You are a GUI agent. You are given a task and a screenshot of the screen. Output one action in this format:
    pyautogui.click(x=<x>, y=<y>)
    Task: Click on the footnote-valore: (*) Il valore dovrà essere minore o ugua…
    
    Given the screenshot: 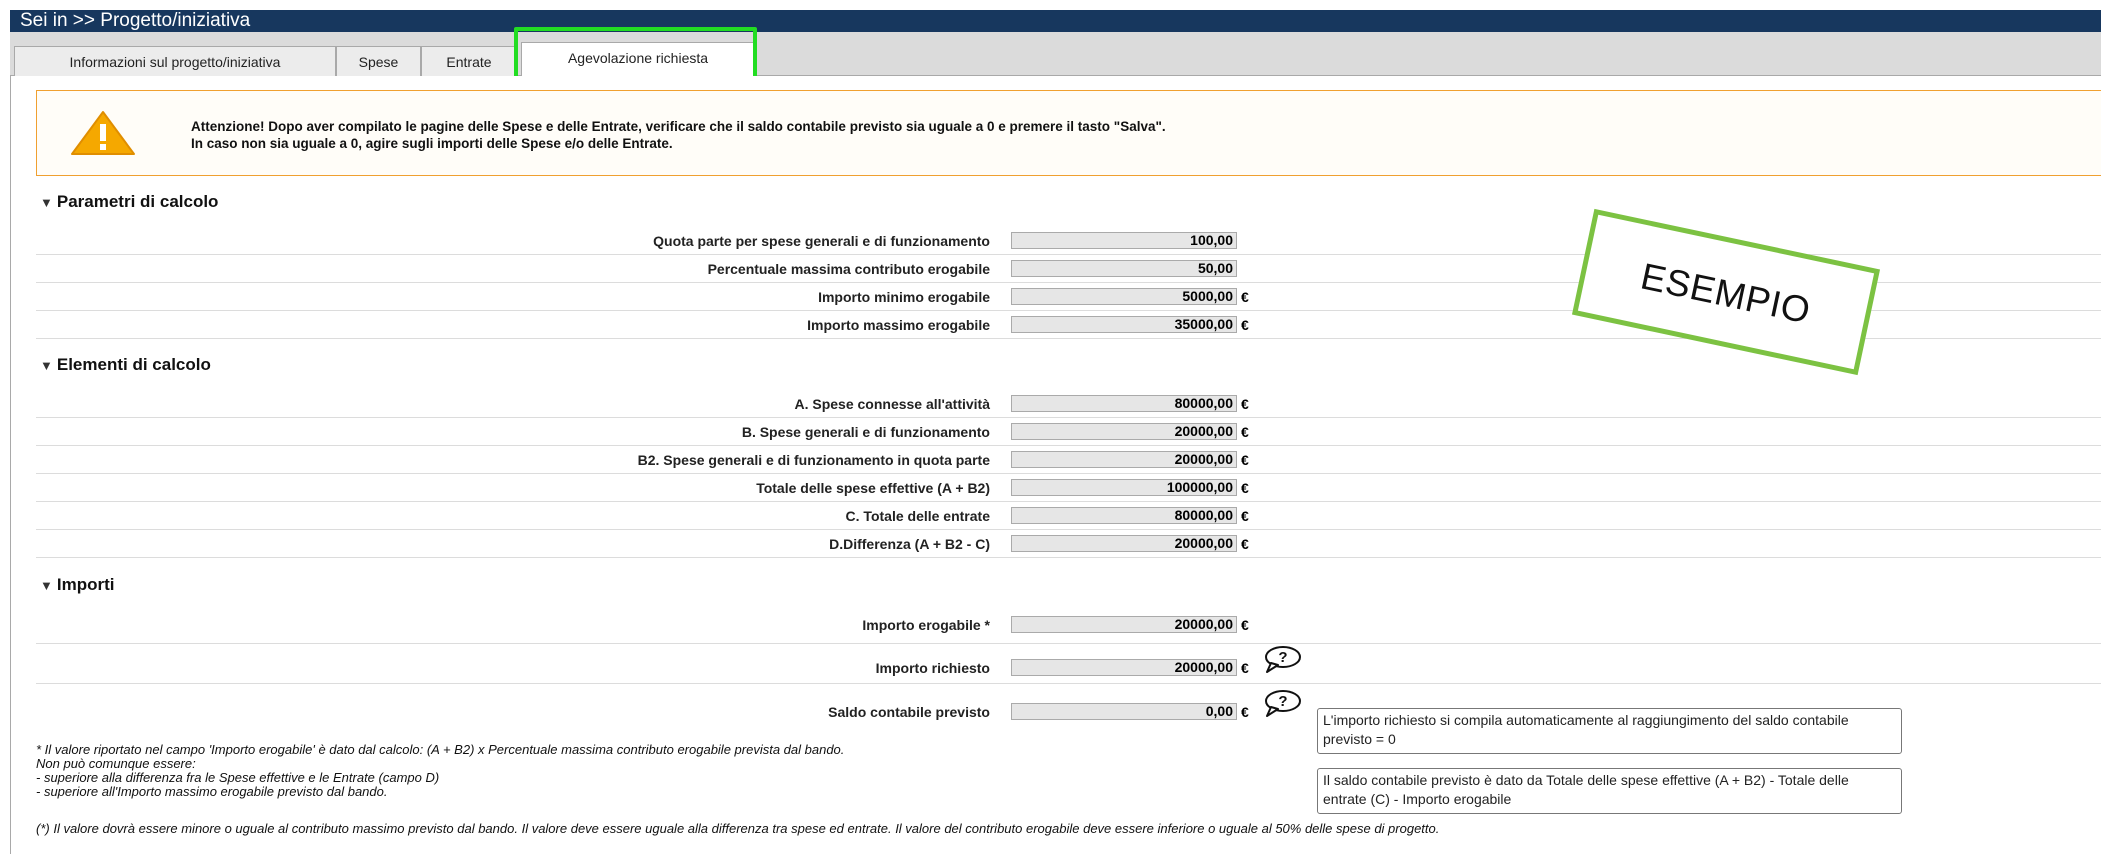 What is the action you would take?
    pyautogui.click(x=738, y=828)
    